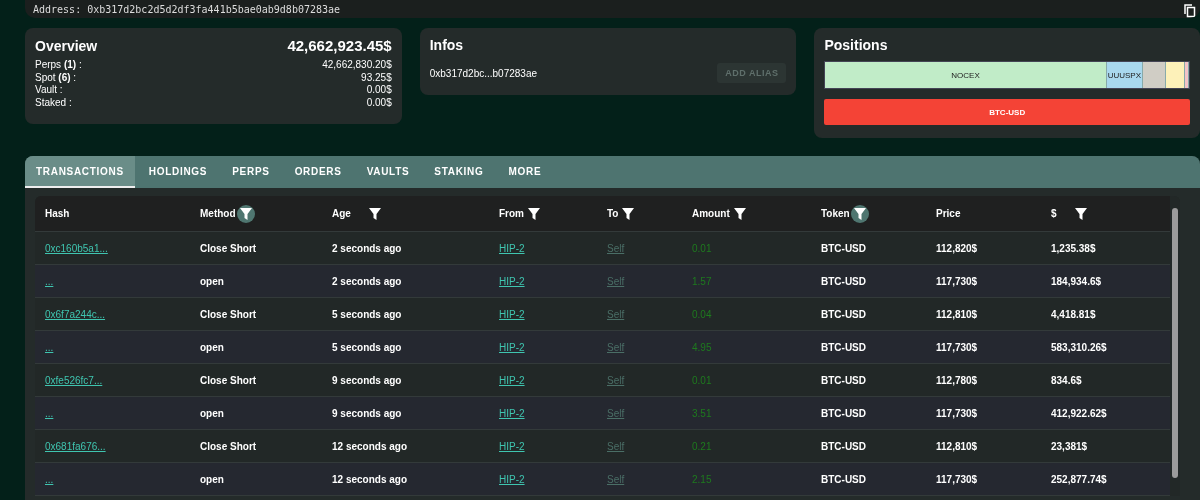  I want to click on tab: ORDERS, so click(318, 172).